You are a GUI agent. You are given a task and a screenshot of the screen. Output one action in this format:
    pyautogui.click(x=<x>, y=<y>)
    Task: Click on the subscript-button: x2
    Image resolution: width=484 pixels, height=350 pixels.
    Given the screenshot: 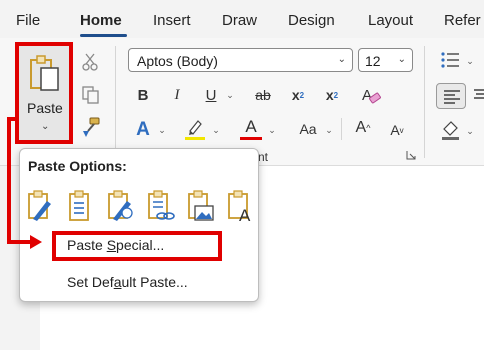 What is the action you would take?
    pyautogui.click(x=298, y=95)
    